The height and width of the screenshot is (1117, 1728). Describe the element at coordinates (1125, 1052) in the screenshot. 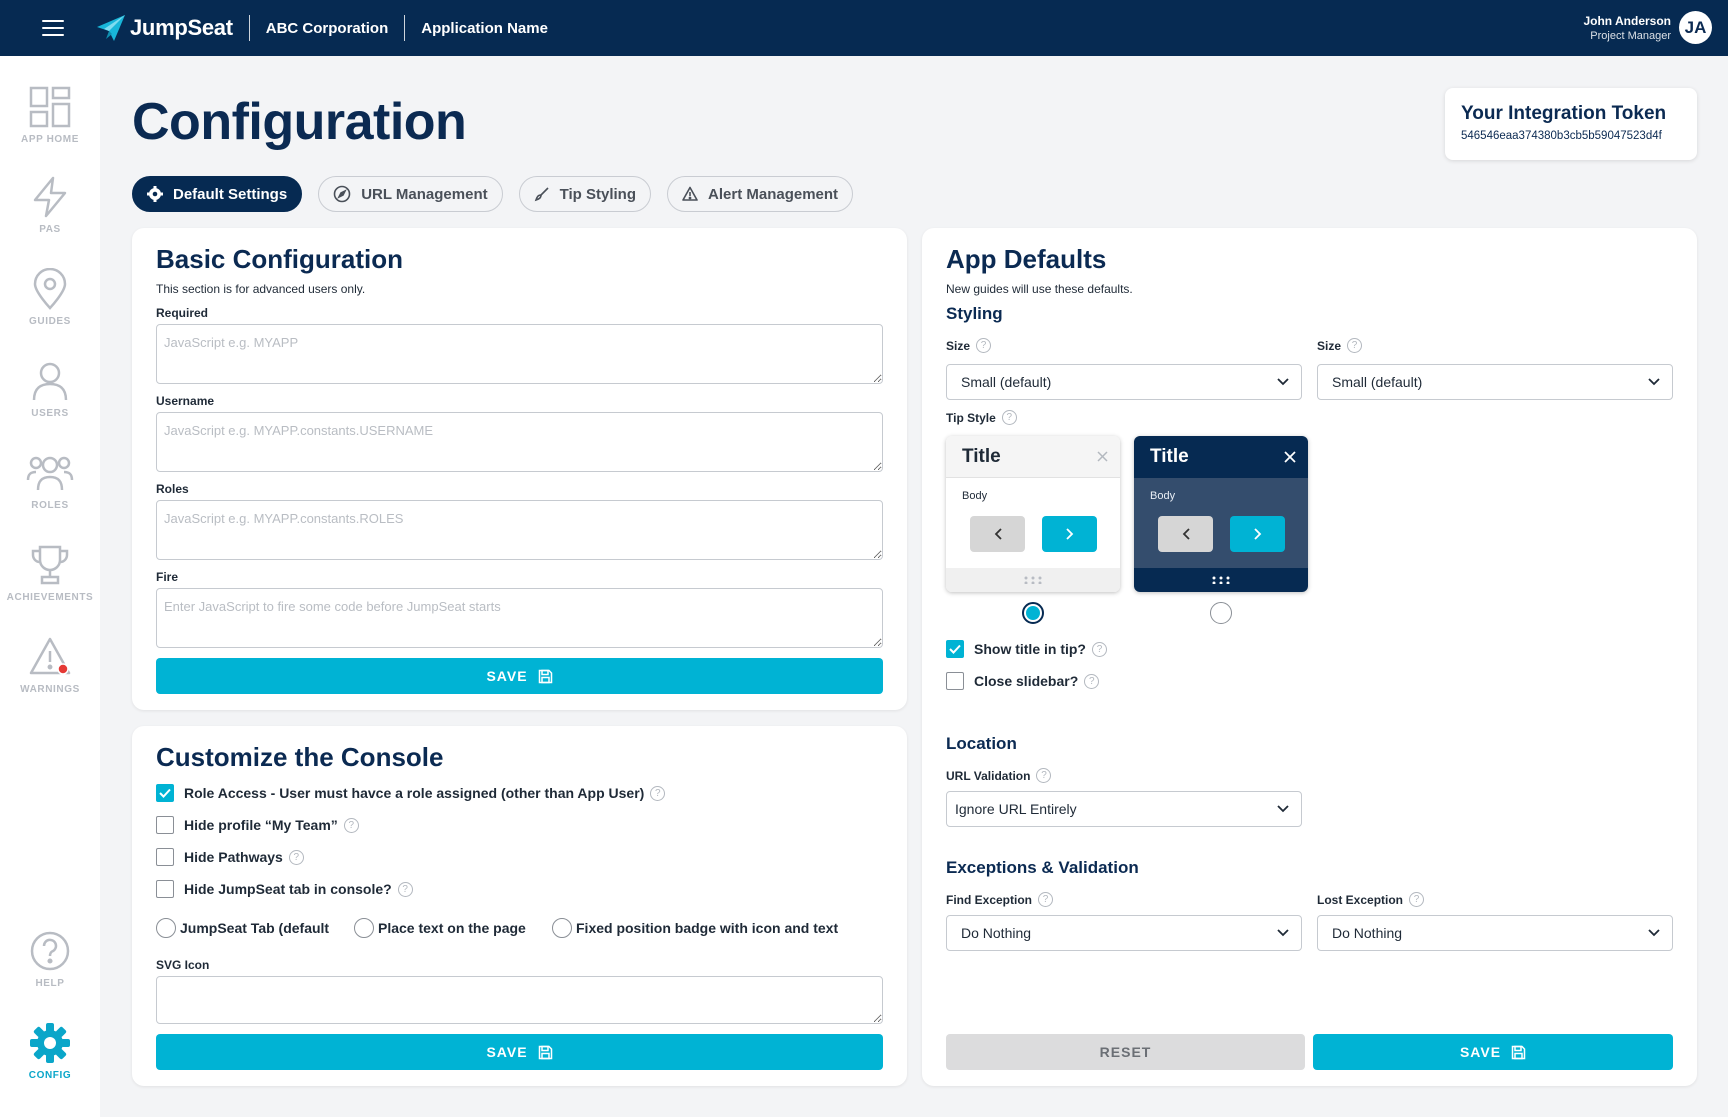

I see `reset-button: RESET` at that location.